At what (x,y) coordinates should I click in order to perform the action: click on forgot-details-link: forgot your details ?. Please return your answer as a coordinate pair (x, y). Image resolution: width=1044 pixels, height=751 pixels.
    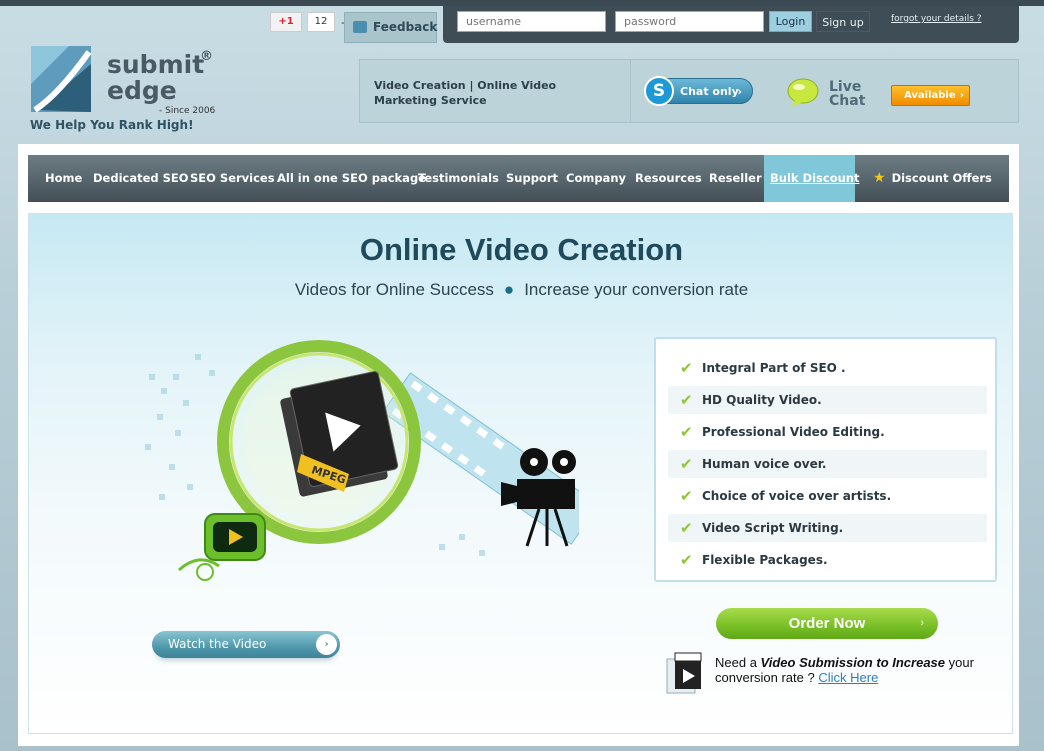
    Looking at the image, I should click on (936, 19).